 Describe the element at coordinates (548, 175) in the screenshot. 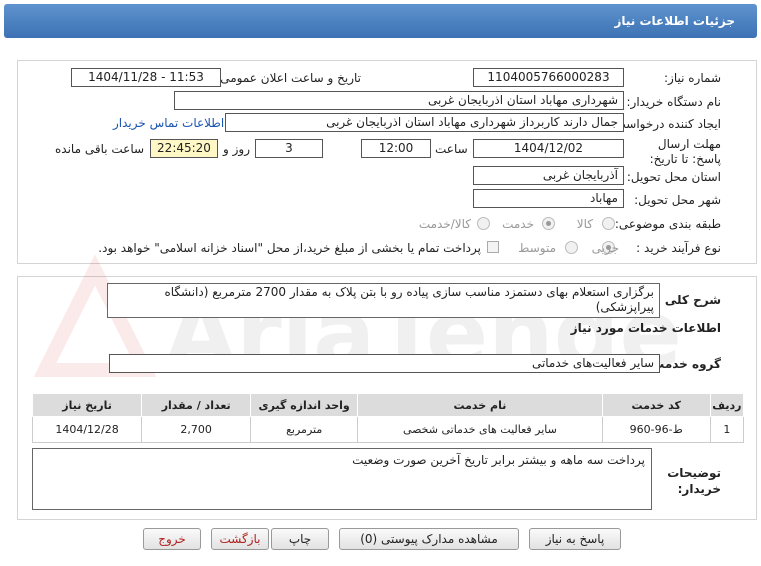

I see `province-field: آذربایجان غربی` at that location.